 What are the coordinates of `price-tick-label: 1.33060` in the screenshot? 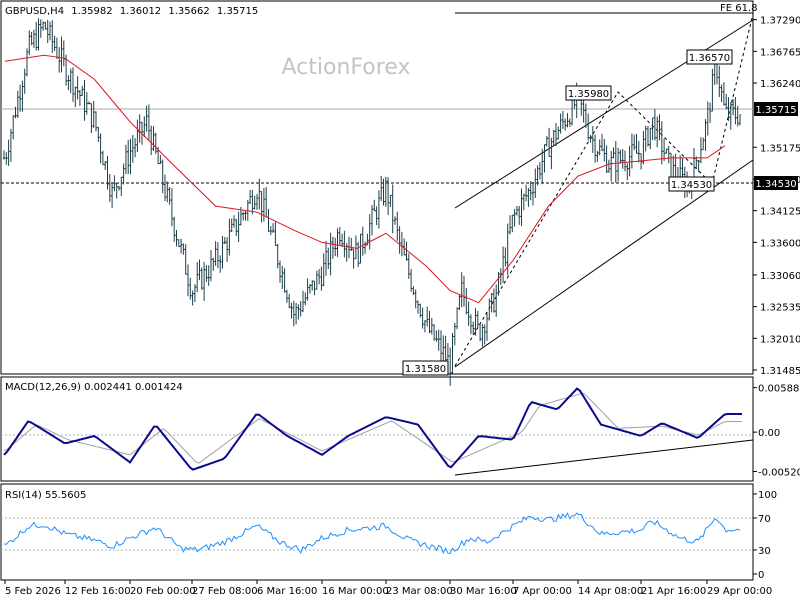 It's located at (780, 276).